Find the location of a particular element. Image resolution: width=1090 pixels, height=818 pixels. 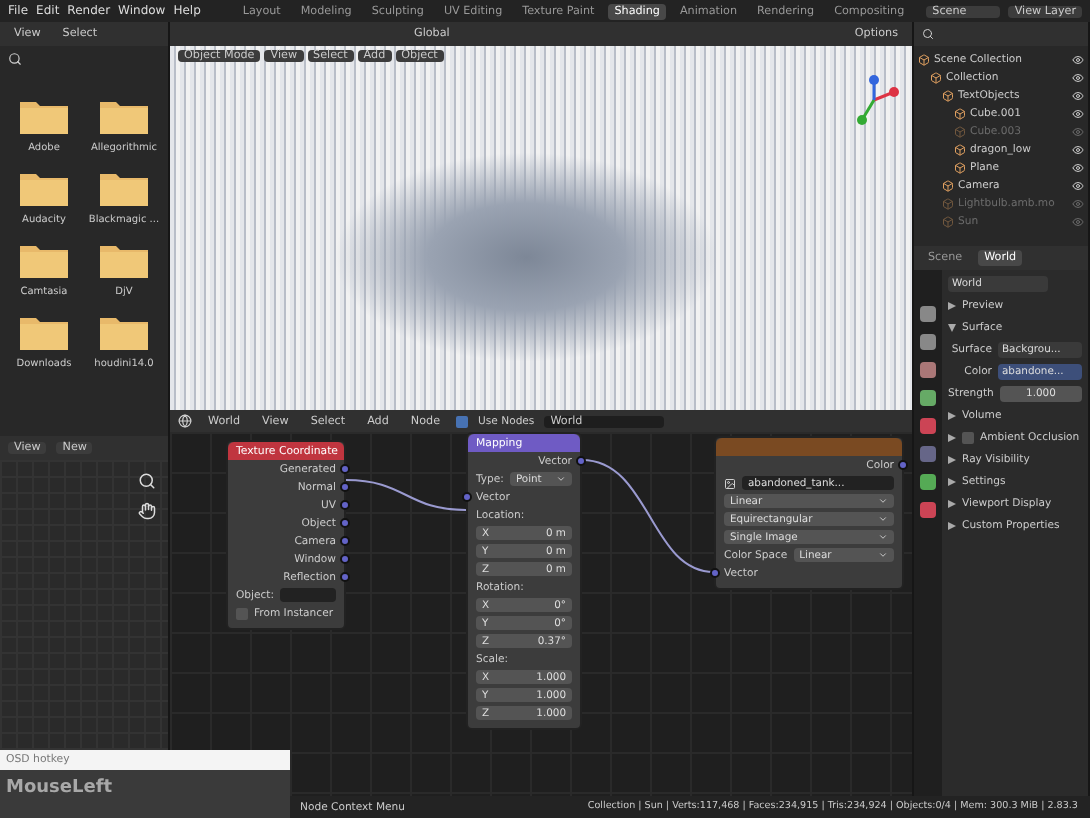

hand-icon is located at coordinates (147, 510).